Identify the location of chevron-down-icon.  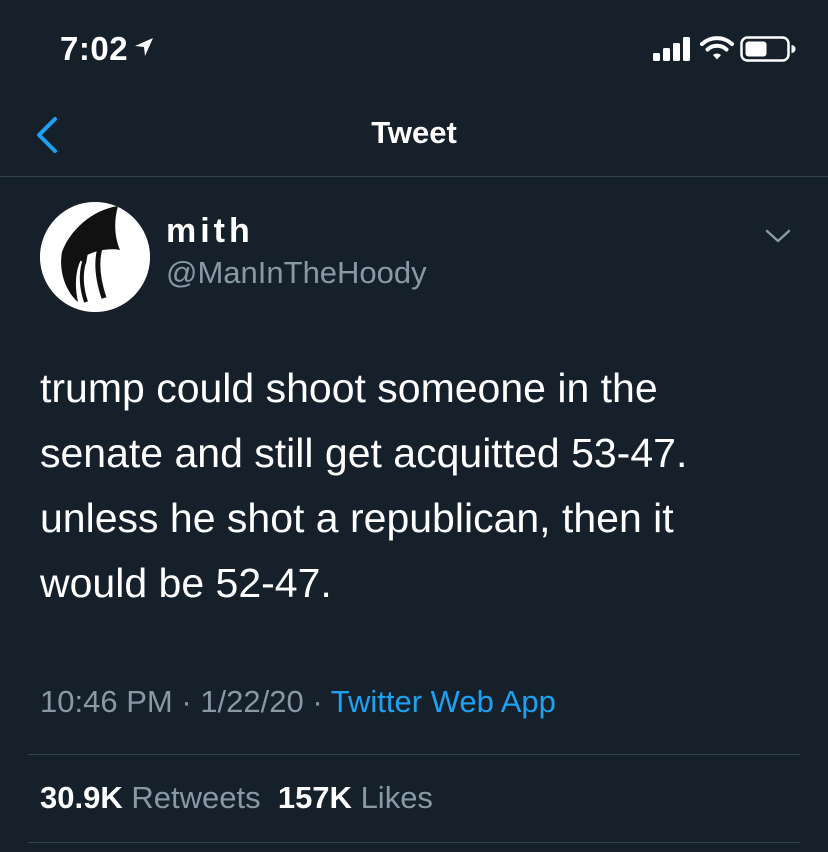
(778, 236).